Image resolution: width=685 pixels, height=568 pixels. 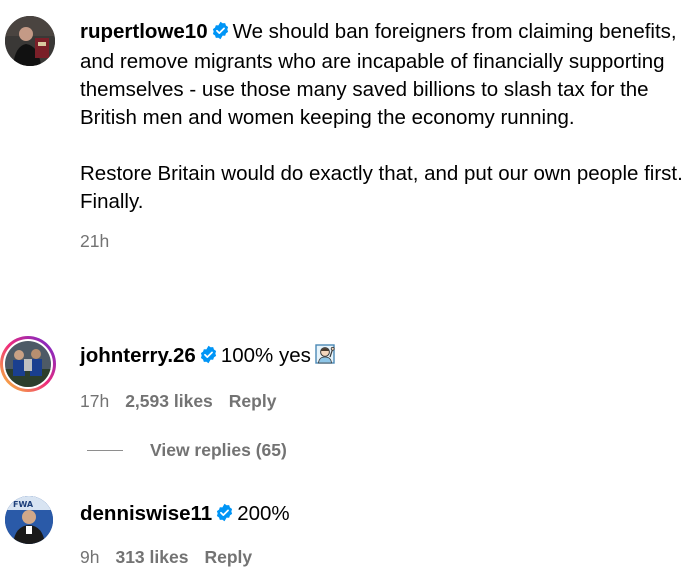 I want to click on view-replies-label: View replies (65), so click(x=218, y=450).